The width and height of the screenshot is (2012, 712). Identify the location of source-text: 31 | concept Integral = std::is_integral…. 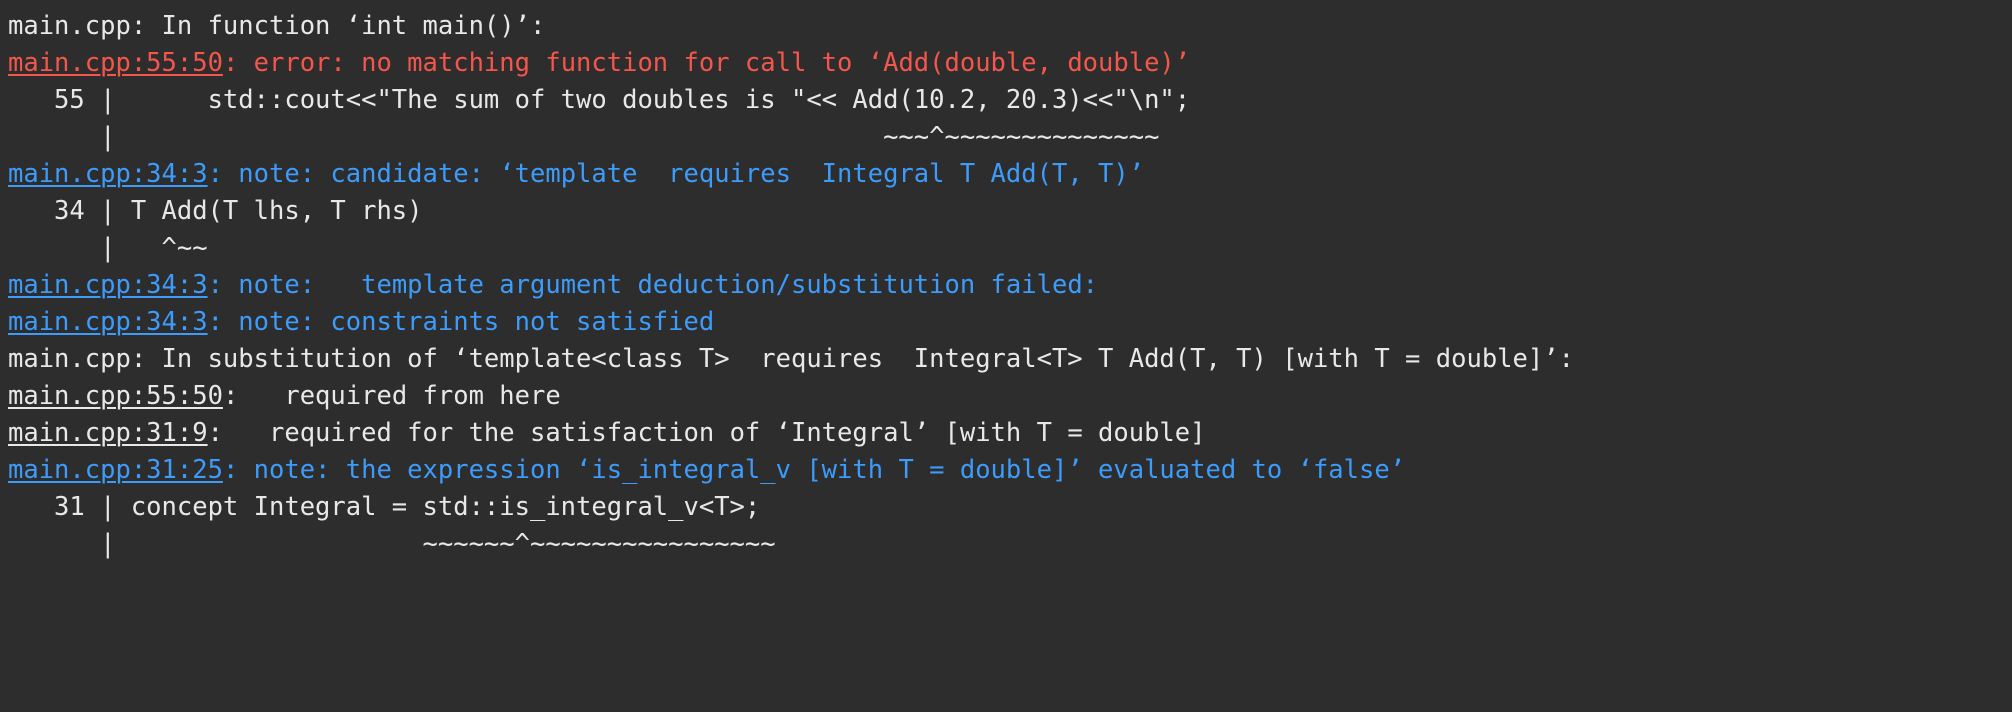
(384, 507).